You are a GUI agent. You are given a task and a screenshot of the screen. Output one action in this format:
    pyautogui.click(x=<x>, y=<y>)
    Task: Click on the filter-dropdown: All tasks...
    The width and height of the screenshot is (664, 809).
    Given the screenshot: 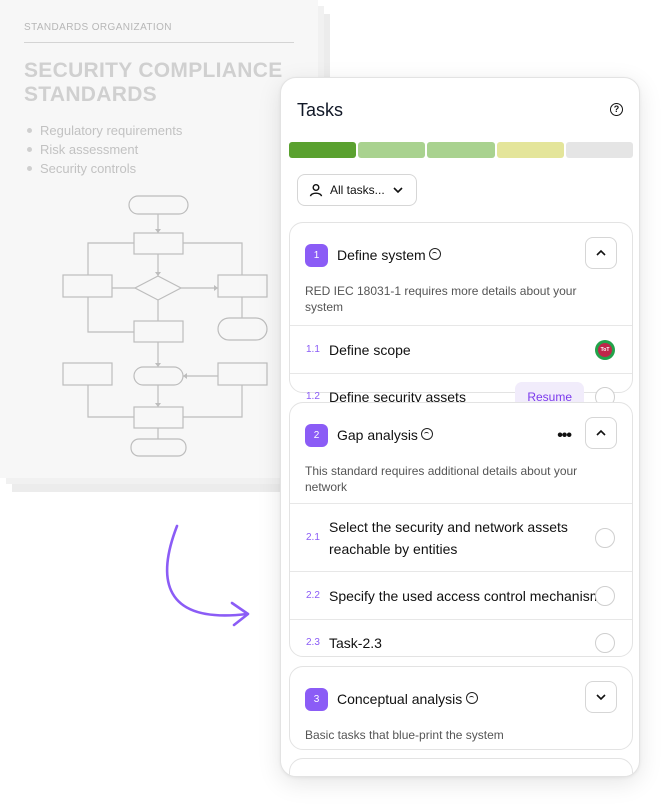 What is the action you would take?
    pyautogui.click(x=357, y=190)
    